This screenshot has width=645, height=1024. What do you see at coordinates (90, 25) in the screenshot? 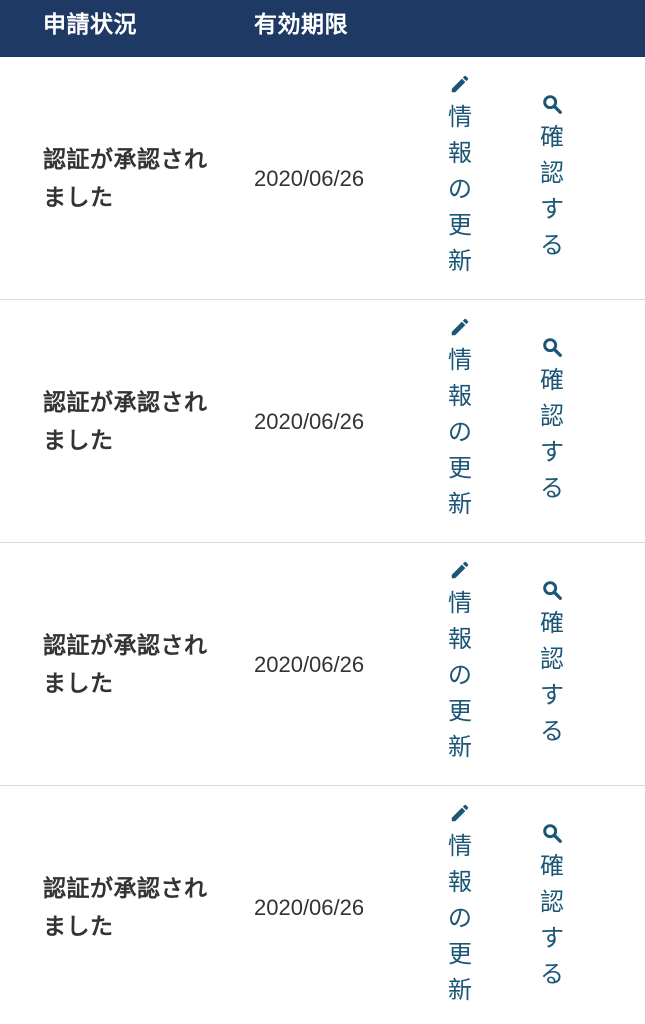
I see `header-status: 申請状況` at bounding box center [90, 25].